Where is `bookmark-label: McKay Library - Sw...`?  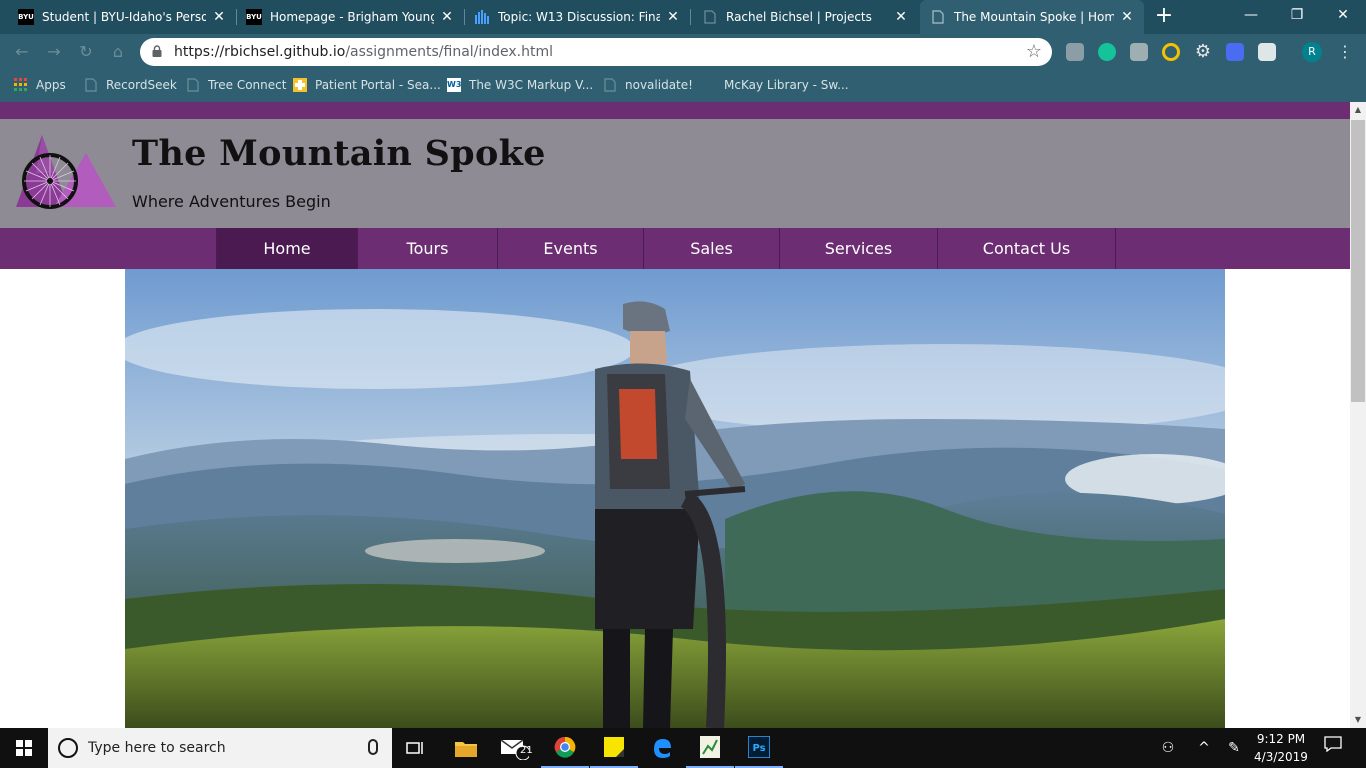 bookmark-label: McKay Library - Sw... is located at coordinates (786, 85).